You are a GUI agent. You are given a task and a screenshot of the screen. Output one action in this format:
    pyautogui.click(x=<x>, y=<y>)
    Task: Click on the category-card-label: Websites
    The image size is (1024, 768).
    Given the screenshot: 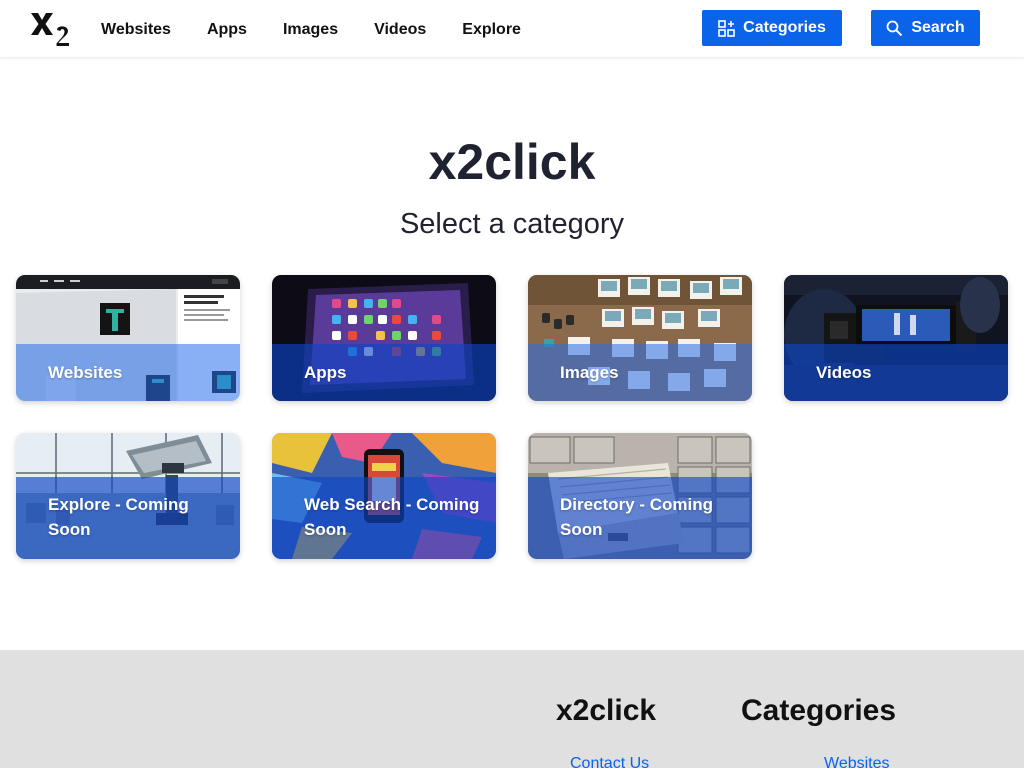 What is the action you would take?
    pyautogui.click(x=85, y=372)
    